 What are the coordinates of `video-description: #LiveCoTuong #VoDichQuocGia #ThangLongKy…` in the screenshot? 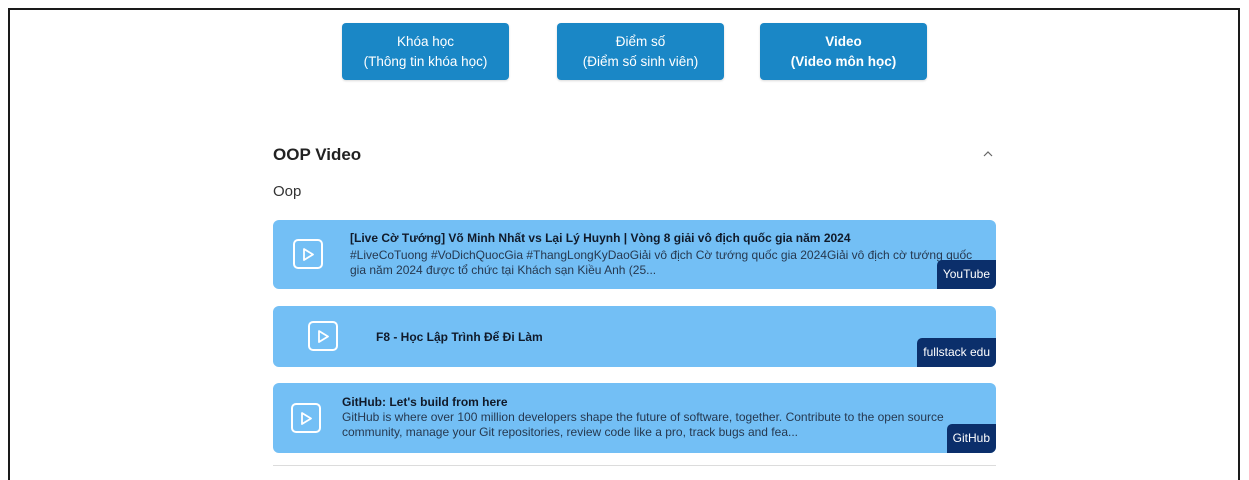 It's located at (661, 263).